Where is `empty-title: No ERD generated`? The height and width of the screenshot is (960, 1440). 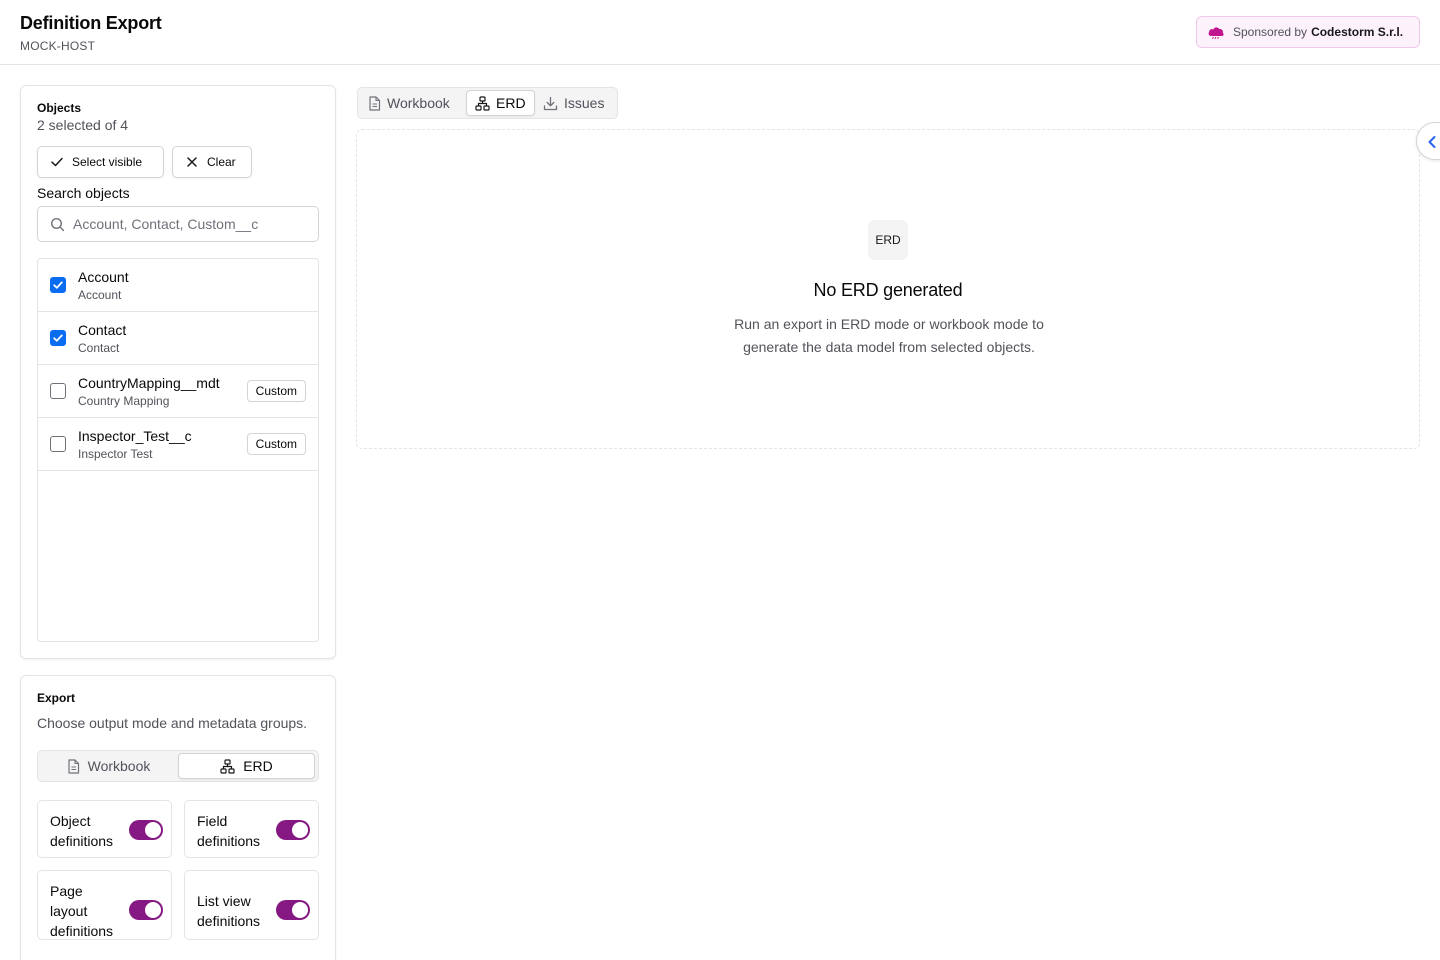
empty-title: No ERD generated is located at coordinates (888, 290).